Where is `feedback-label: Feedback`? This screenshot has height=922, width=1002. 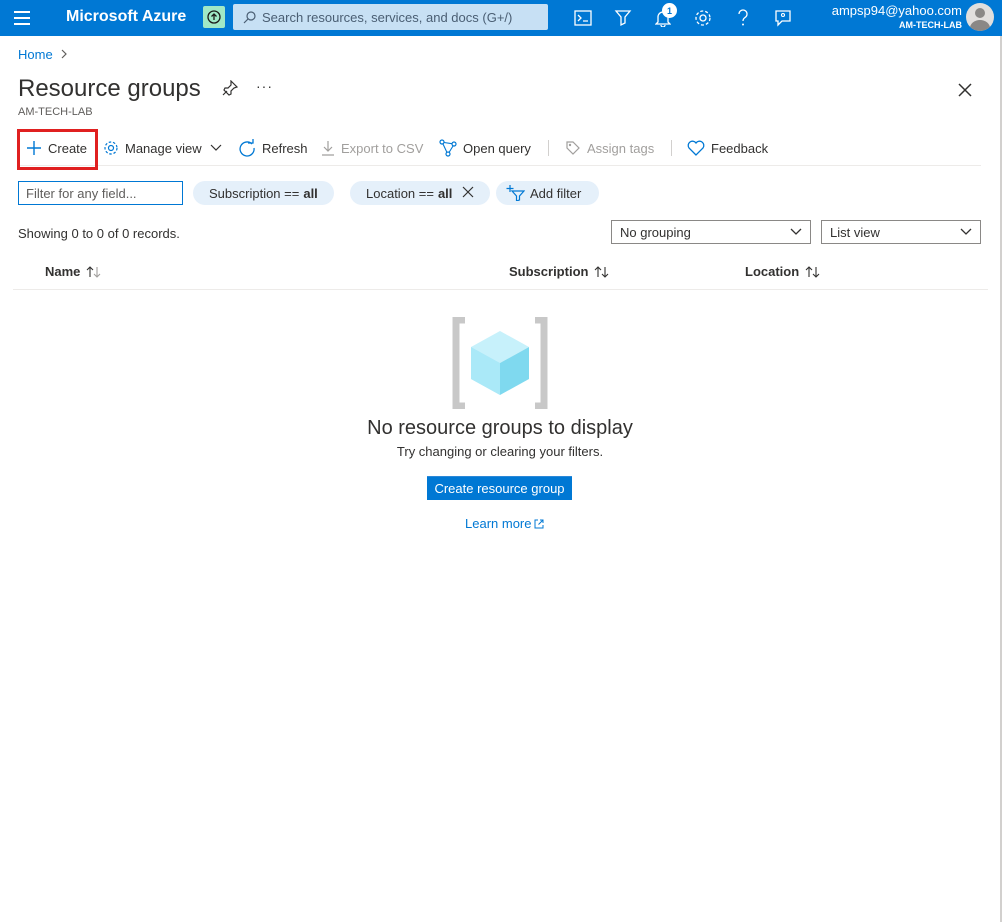
feedback-label: Feedback is located at coordinates (740, 148).